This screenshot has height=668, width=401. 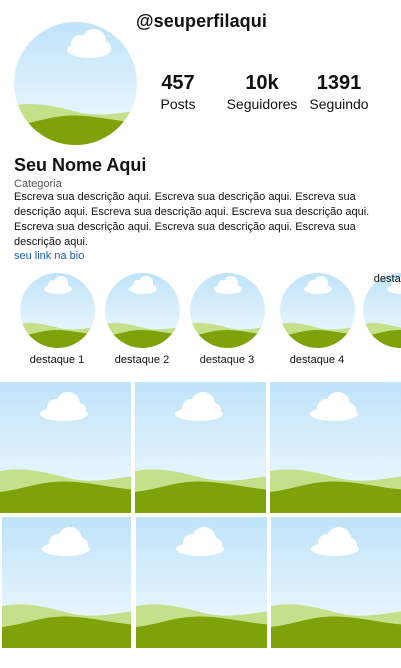 What do you see at coordinates (38, 184) in the screenshot?
I see `profile-category: Categoria` at bounding box center [38, 184].